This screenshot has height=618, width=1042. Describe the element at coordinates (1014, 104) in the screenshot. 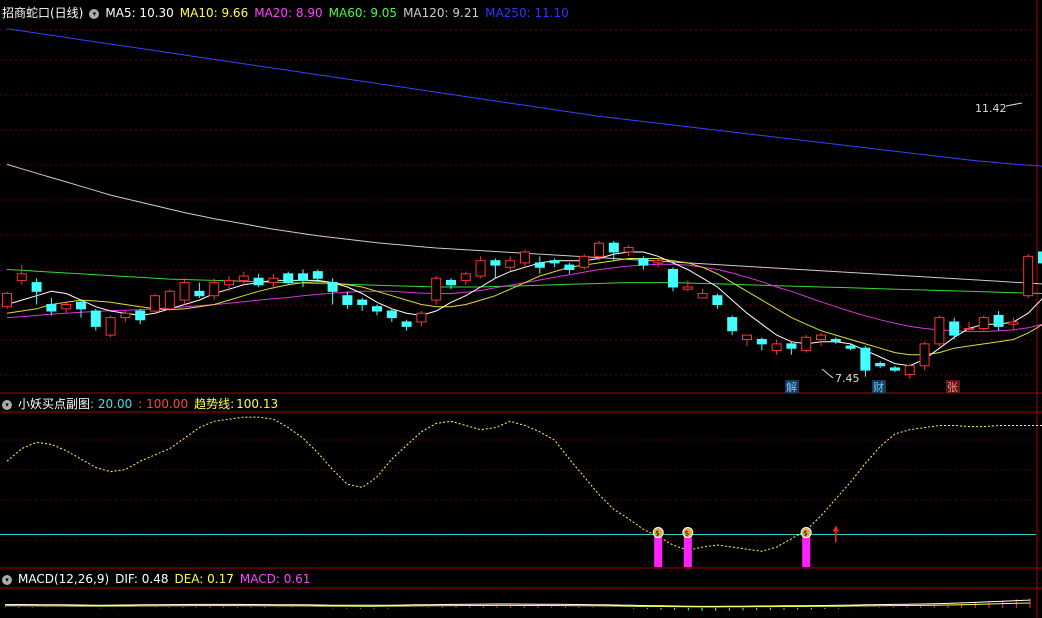

I see `high-pointer` at that location.